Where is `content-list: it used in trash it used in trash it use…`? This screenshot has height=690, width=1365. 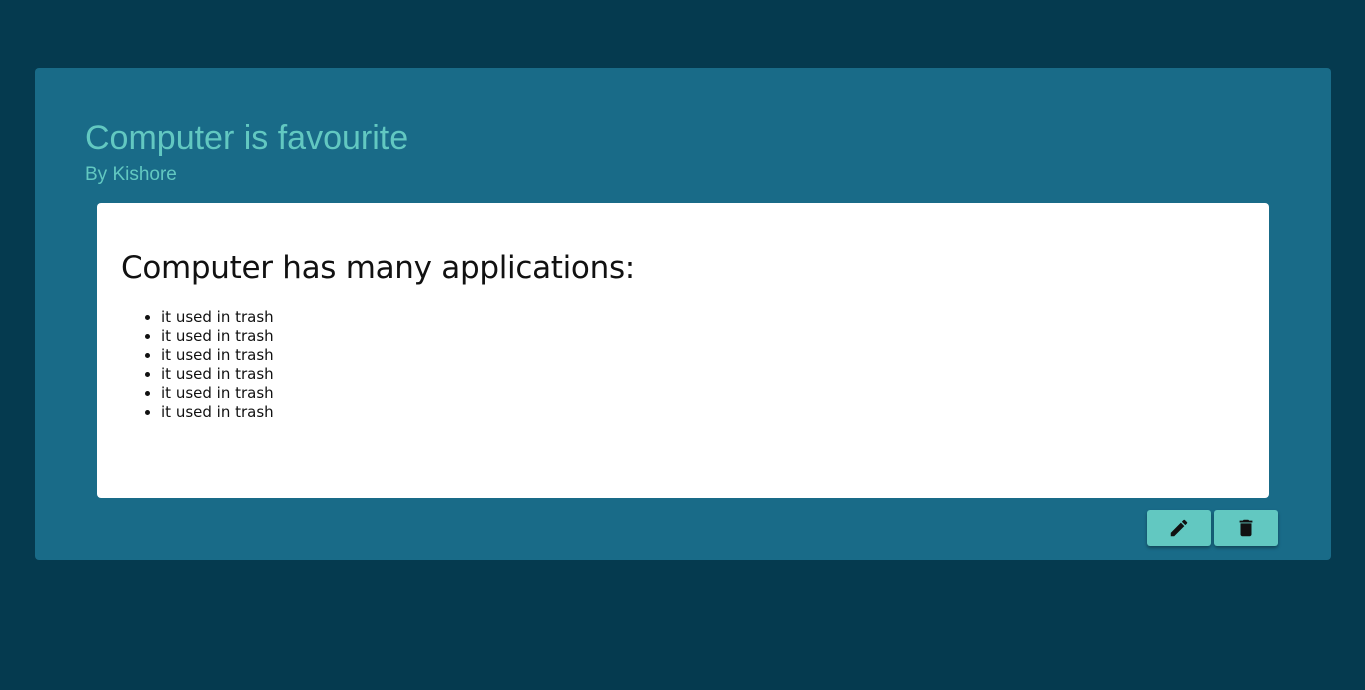 content-list: it used in trash it used in trash it use… is located at coordinates (217, 365).